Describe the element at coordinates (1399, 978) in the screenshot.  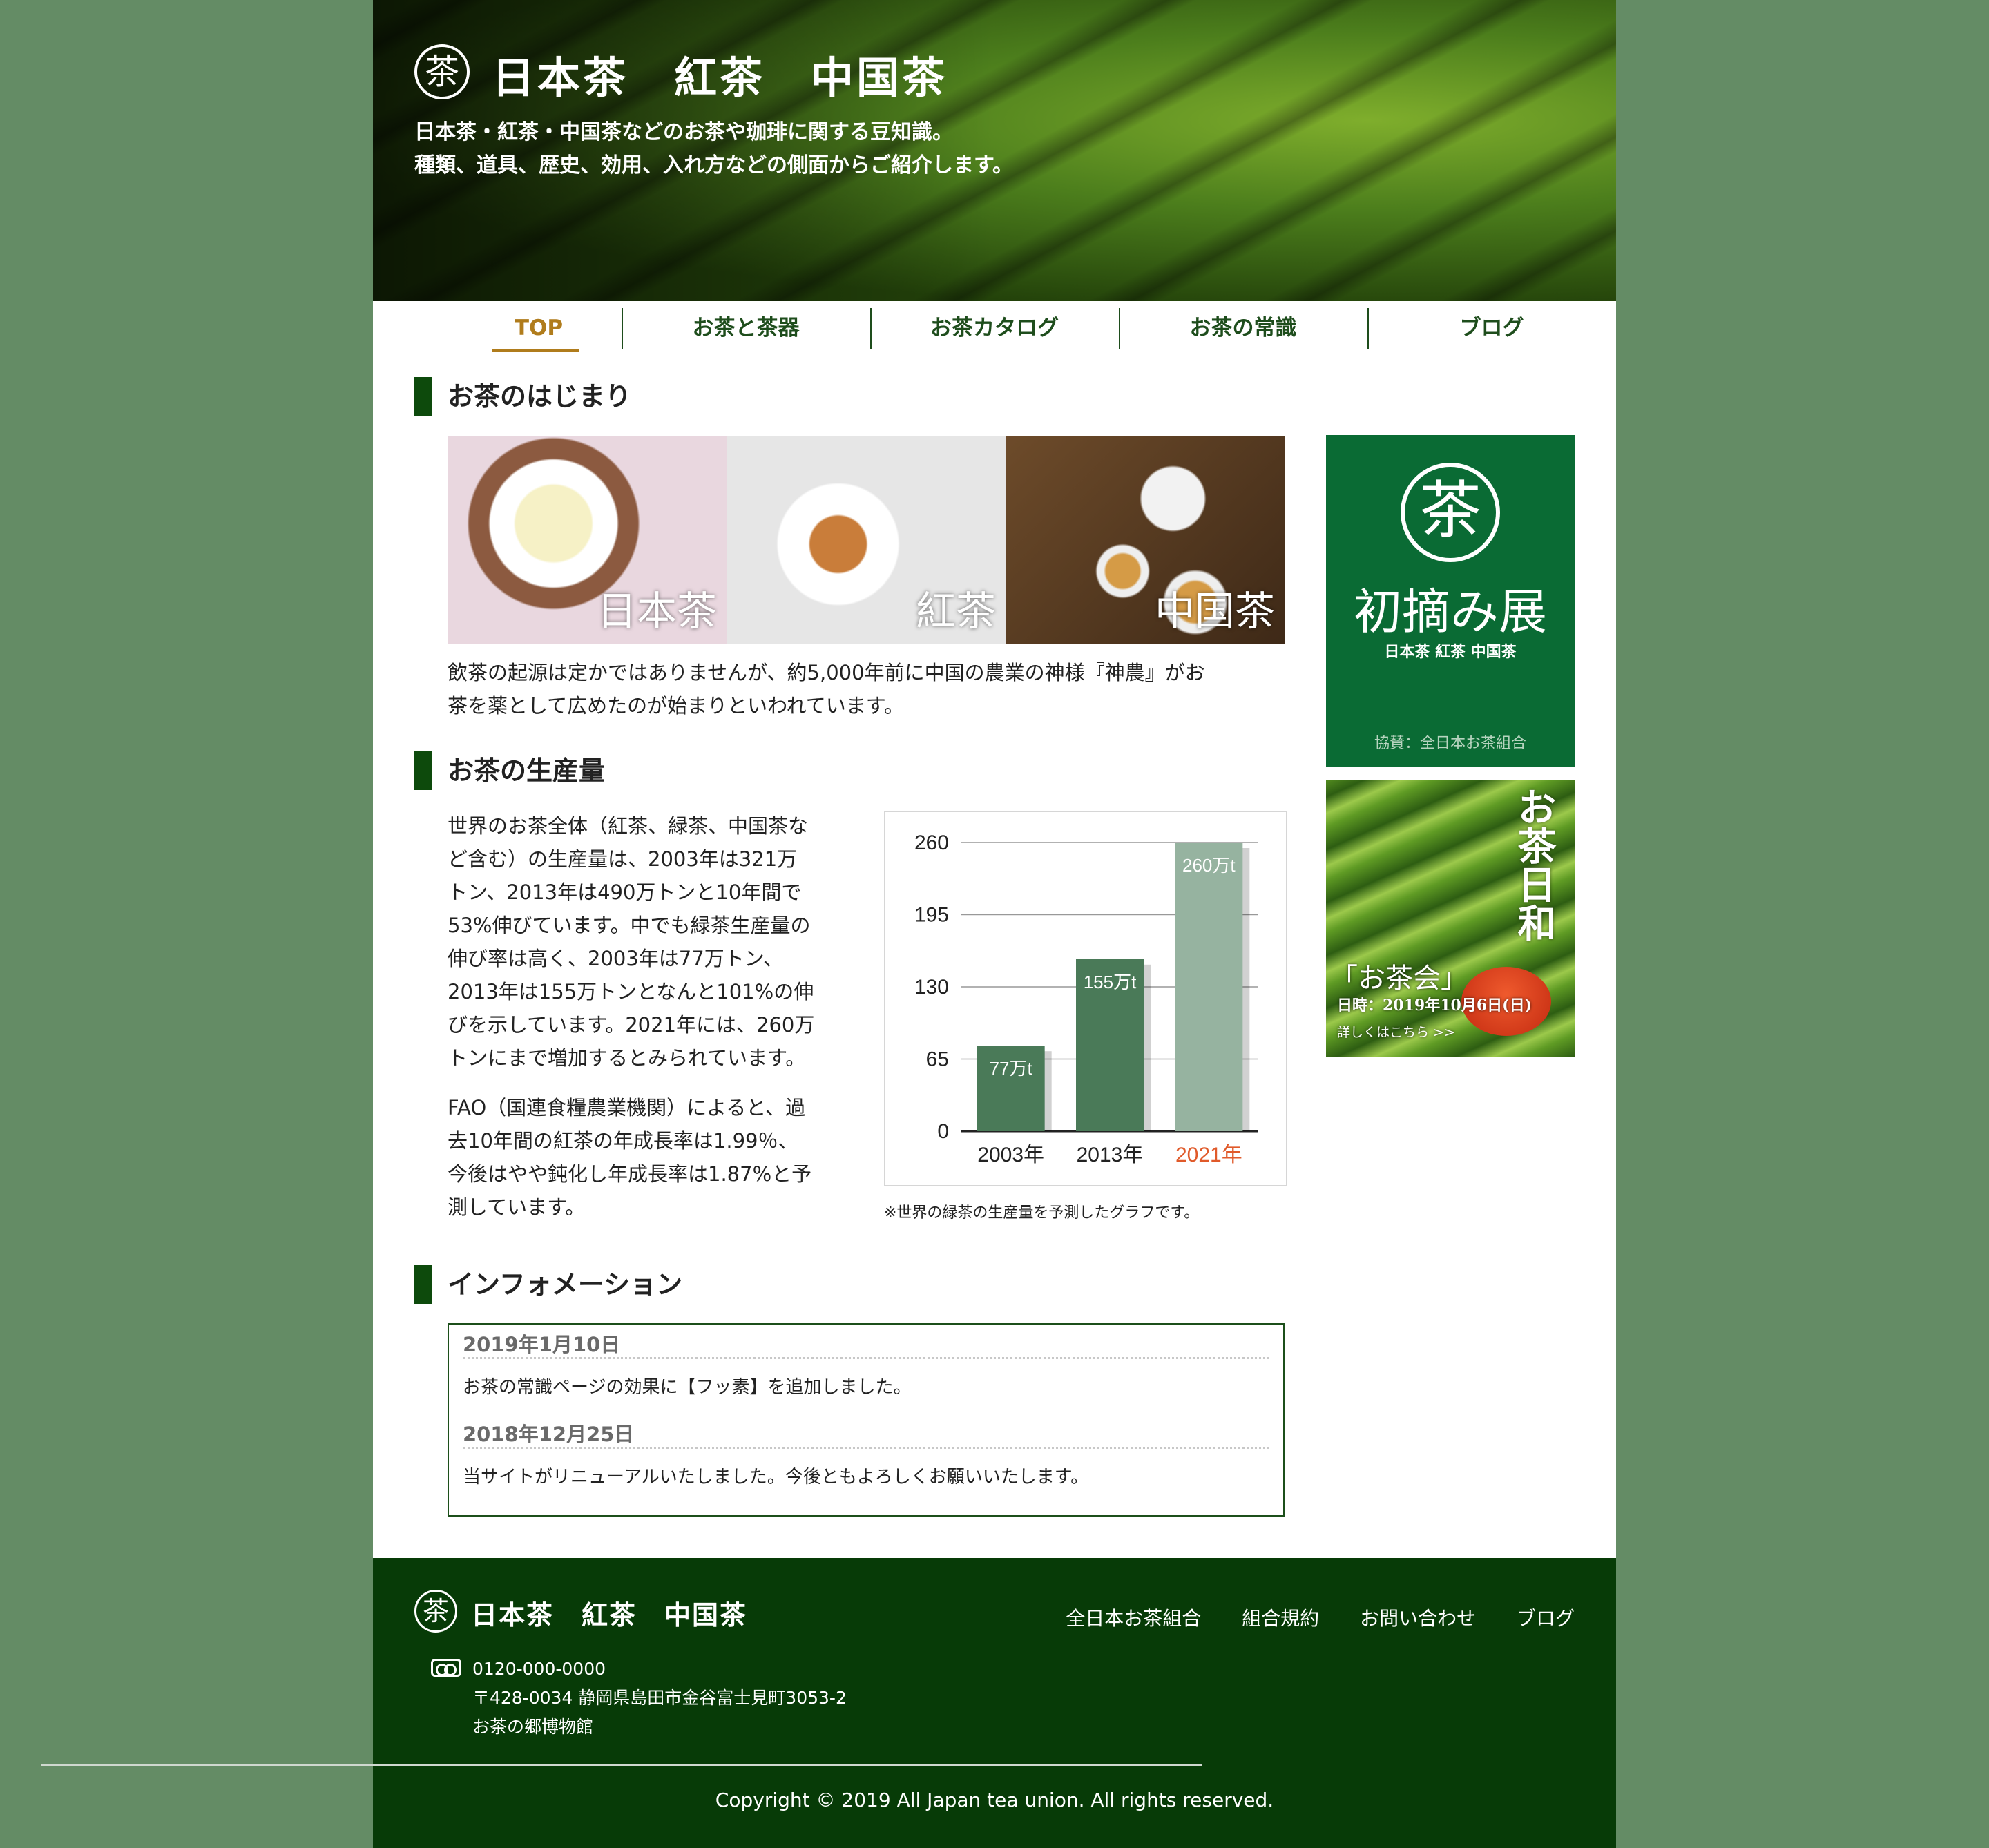
I see `banner-event: 「お茶会」` at that location.